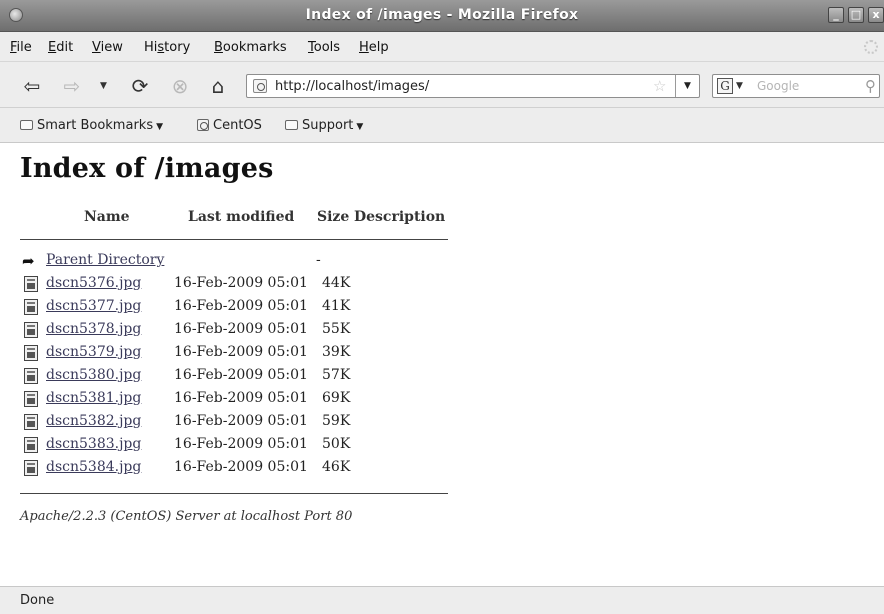  I want to click on file-size: -, so click(318, 260).